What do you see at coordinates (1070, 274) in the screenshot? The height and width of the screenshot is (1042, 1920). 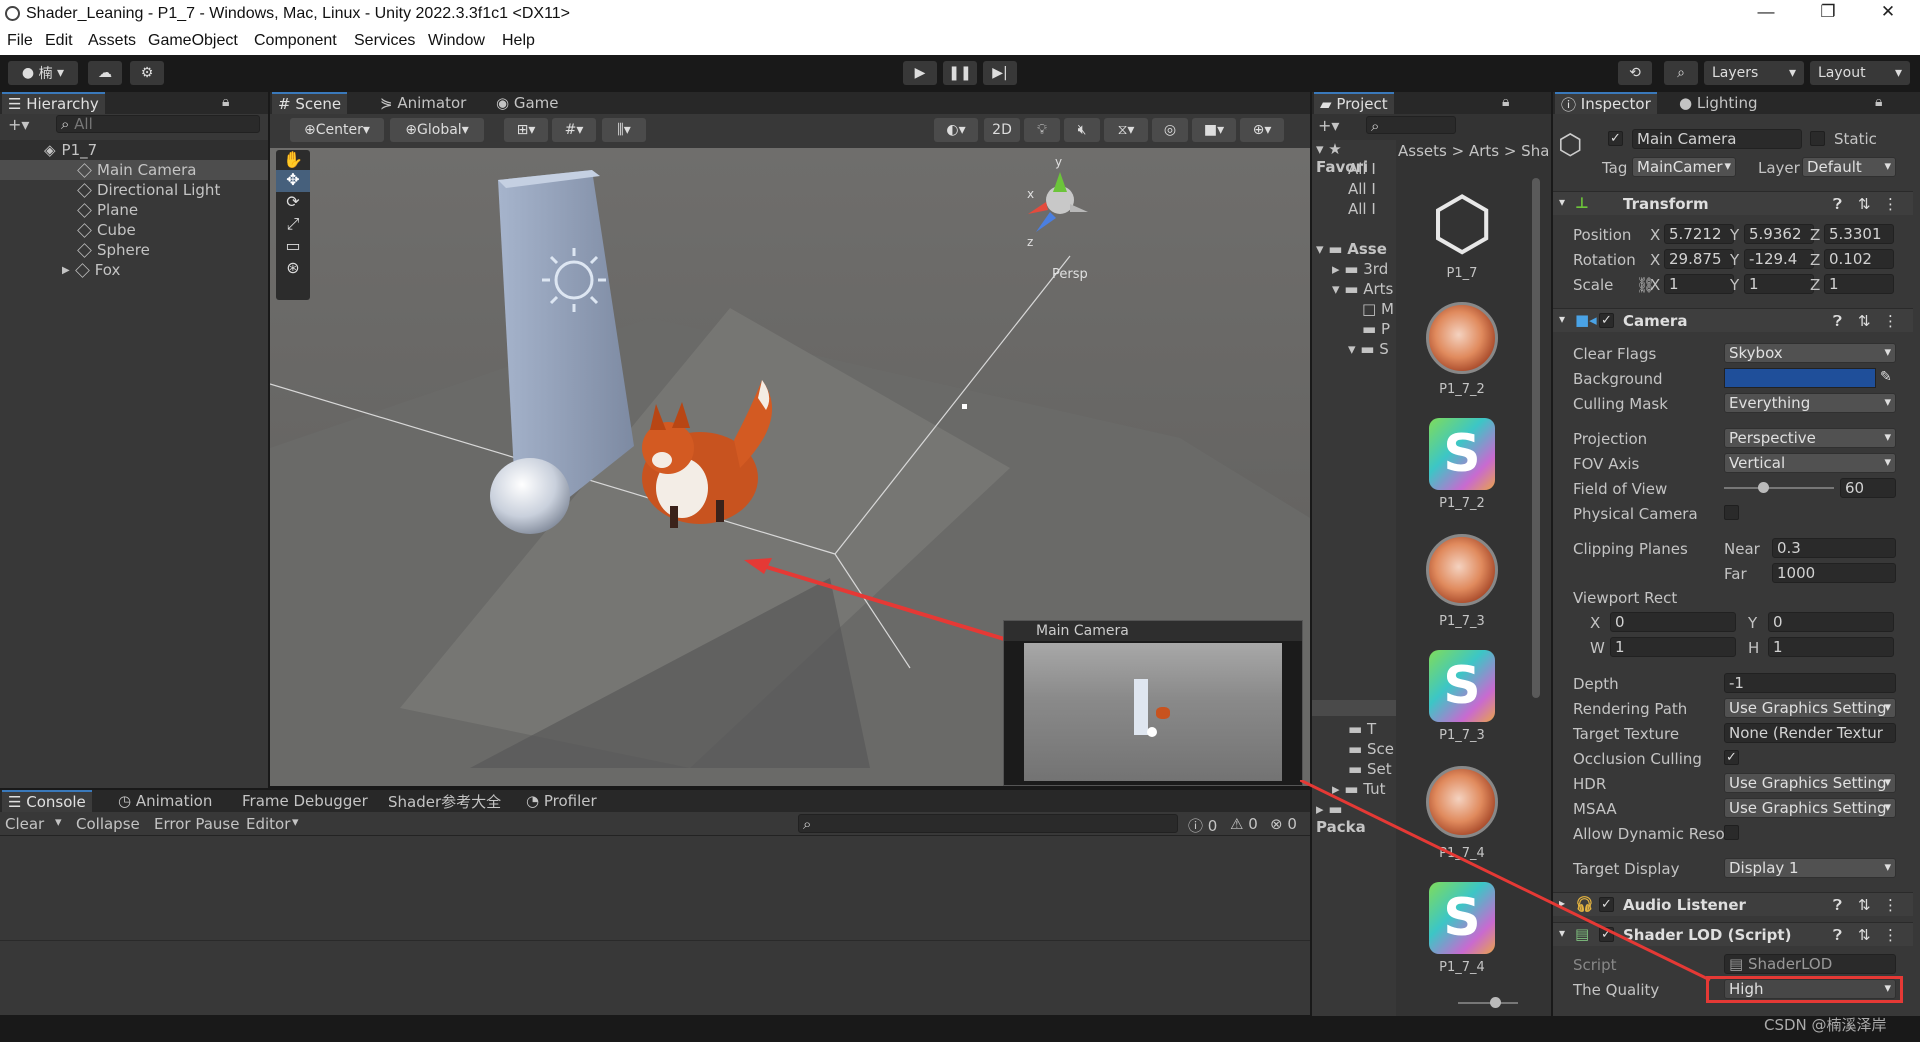 I see `persp-label: Persp` at bounding box center [1070, 274].